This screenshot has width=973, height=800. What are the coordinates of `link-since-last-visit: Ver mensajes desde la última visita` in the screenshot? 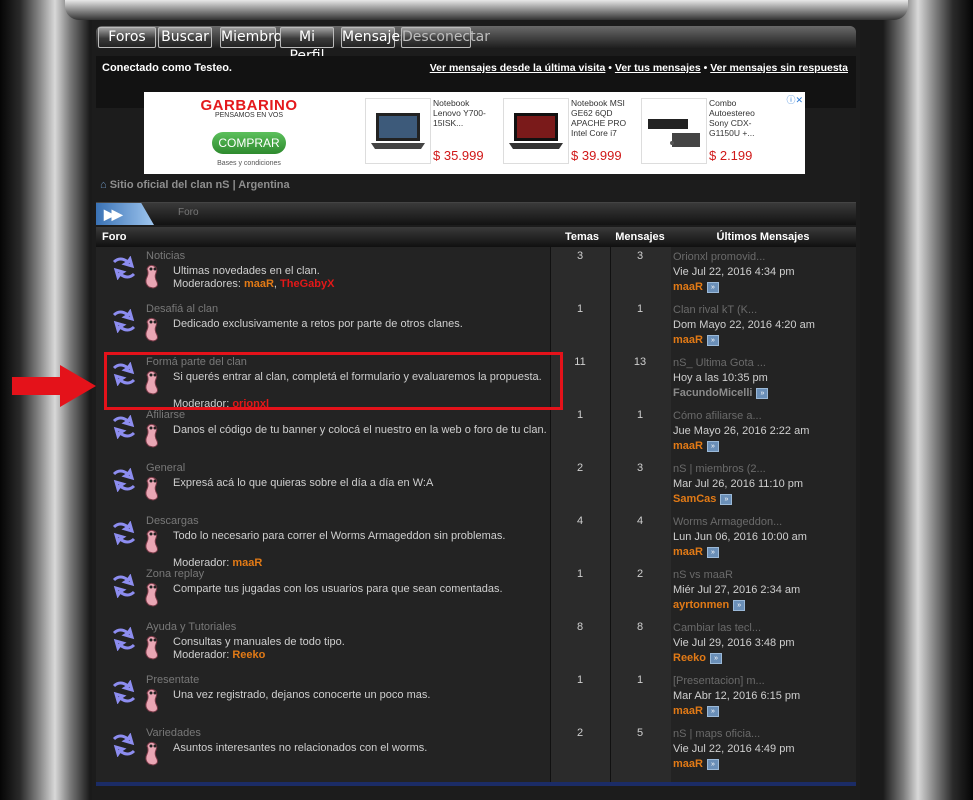 It's located at (518, 68).